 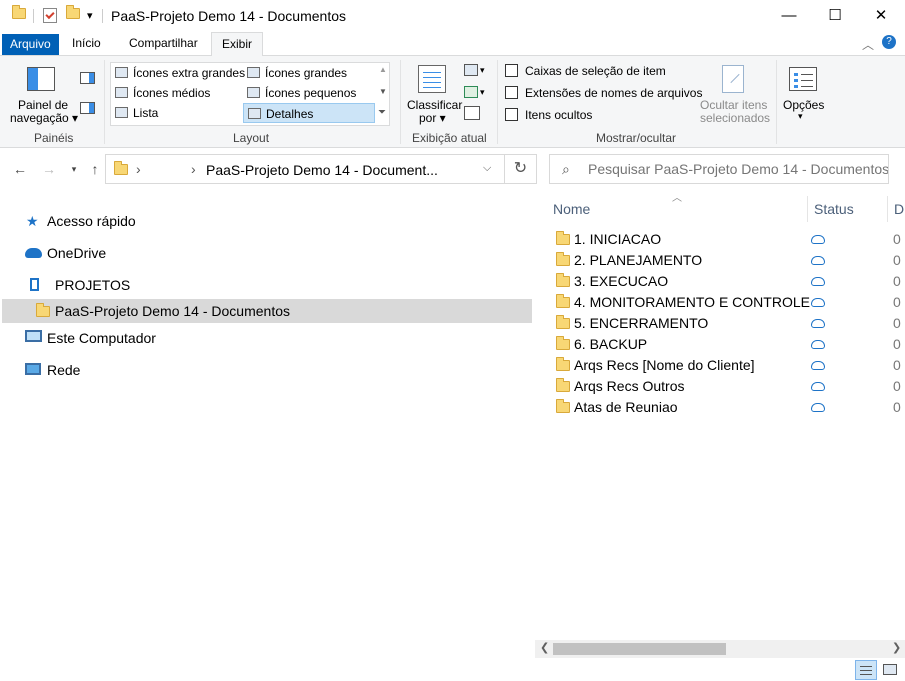 I want to click on sort-by-label-2: por ▾, so click(x=432, y=118).